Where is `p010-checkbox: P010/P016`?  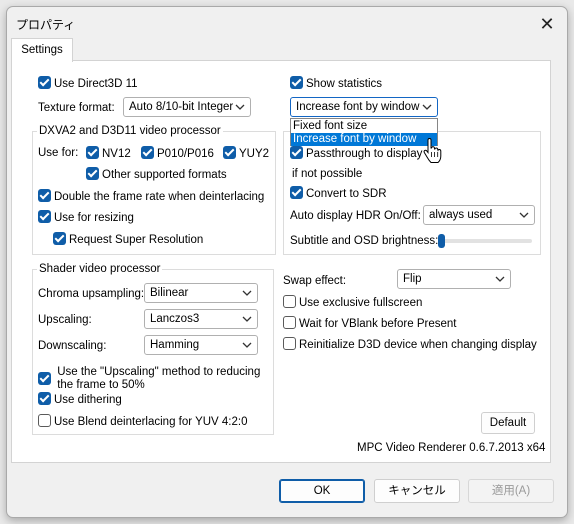
p010-checkbox: P010/P016 is located at coordinates (177, 153).